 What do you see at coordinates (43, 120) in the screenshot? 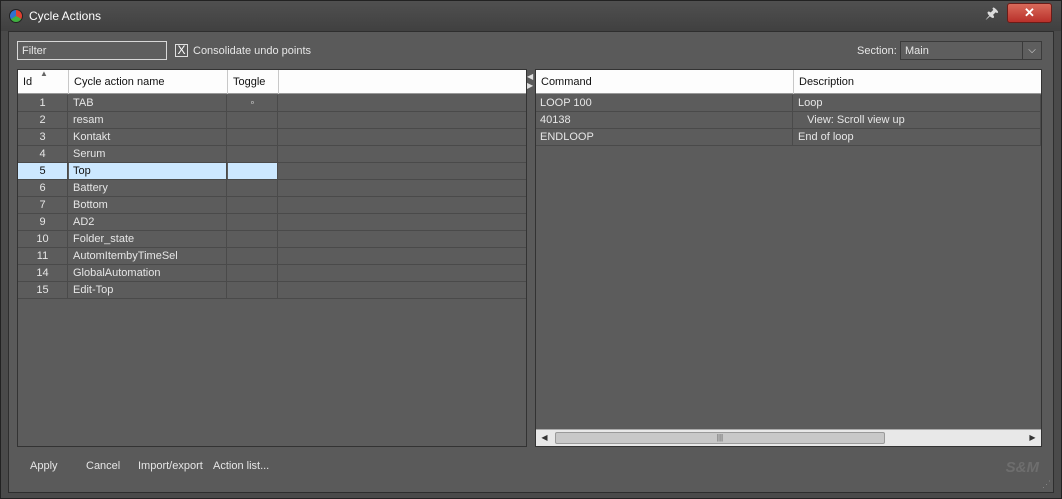
I see `cell-id: 2` at bounding box center [43, 120].